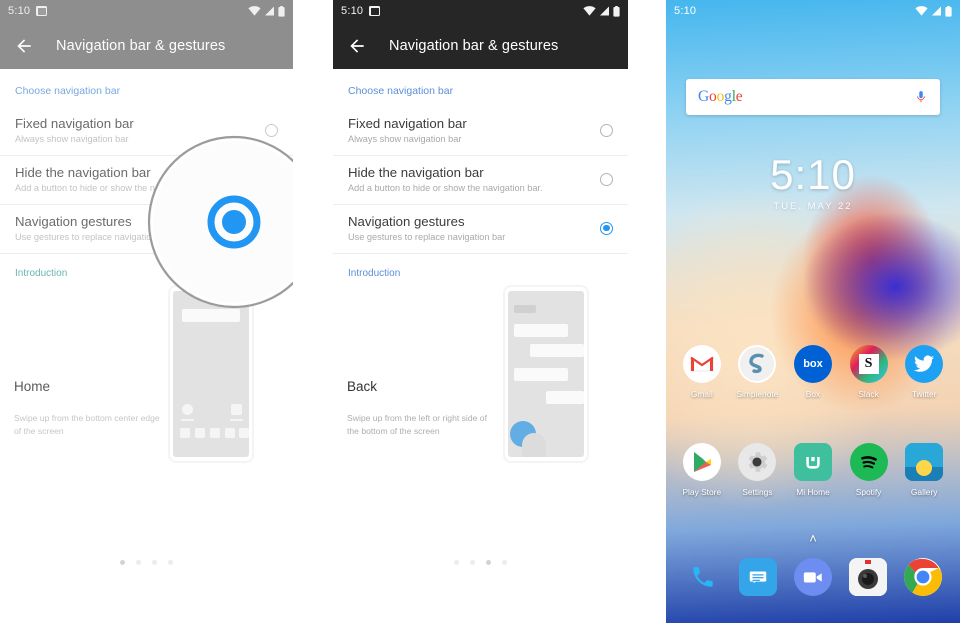 This screenshot has width=960, height=623. What do you see at coordinates (813, 492) in the screenshot?
I see `app-label: Mi Home` at bounding box center [813, 492].